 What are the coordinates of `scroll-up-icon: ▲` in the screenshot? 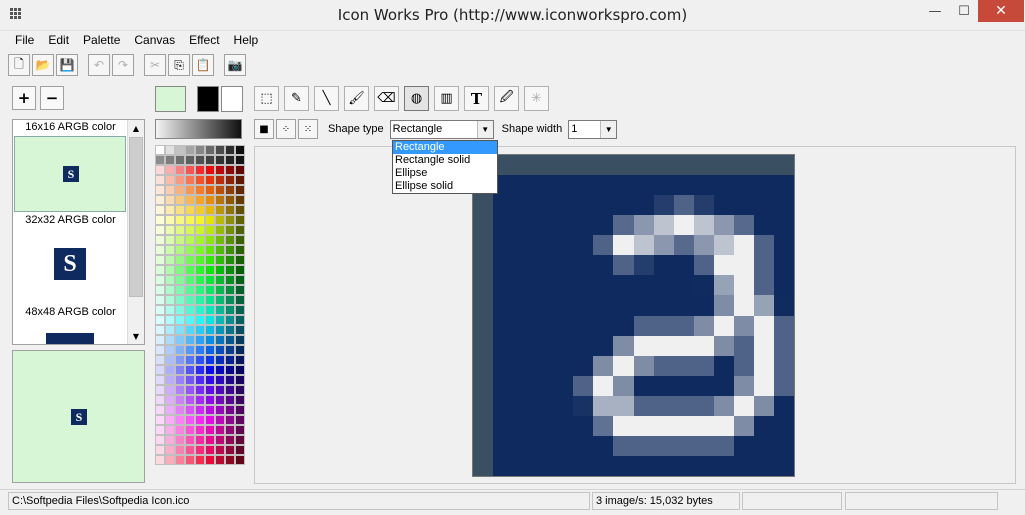 It's located at (136, 128).